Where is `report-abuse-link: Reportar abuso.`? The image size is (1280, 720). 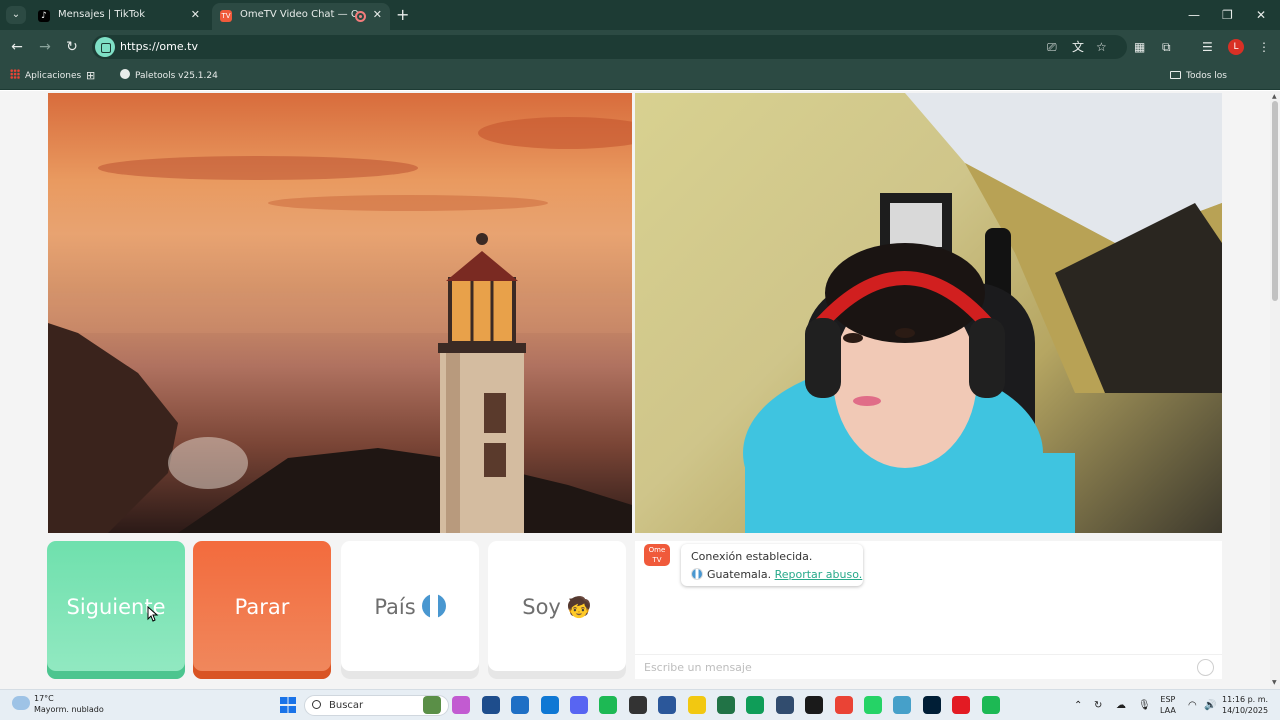 report-abuse-link: Reportar abuso. is located at coordinates (819, 574).